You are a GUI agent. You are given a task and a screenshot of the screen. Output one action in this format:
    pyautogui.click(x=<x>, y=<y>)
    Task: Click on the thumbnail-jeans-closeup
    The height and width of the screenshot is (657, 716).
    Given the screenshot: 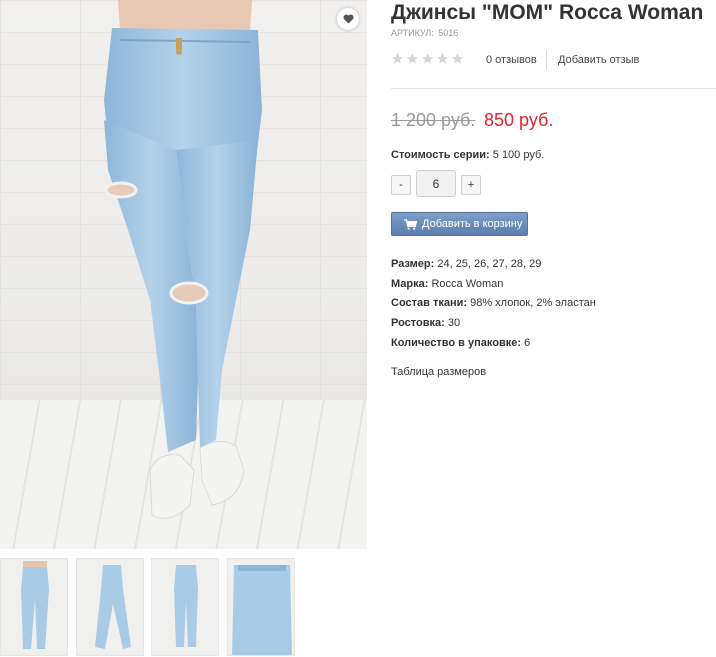 What is the action you would take?
    pyautogui.click(x=261, y=607)
    